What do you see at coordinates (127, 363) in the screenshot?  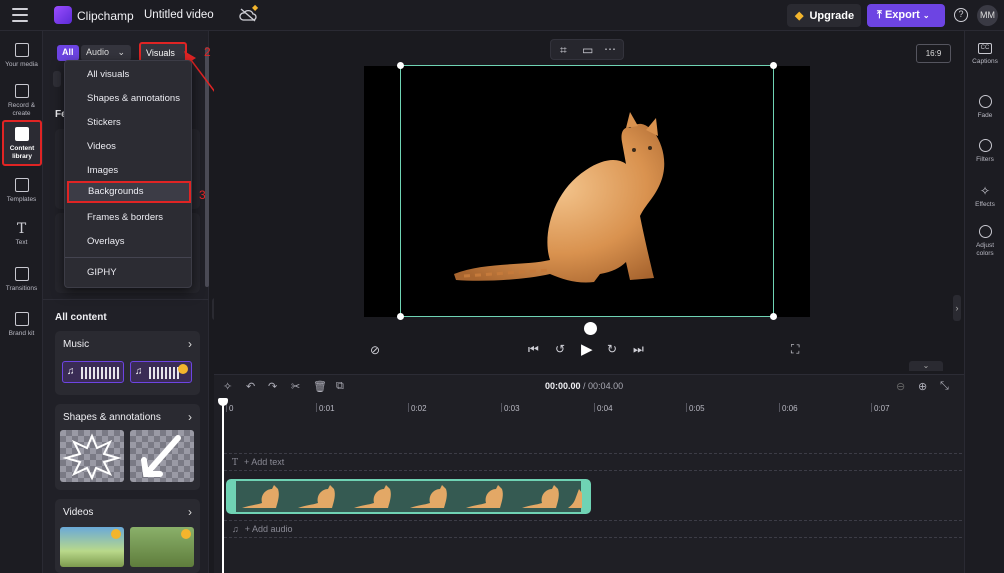 I see `music-card: Music › ♫ ♫` at bounding box center [127, 363].